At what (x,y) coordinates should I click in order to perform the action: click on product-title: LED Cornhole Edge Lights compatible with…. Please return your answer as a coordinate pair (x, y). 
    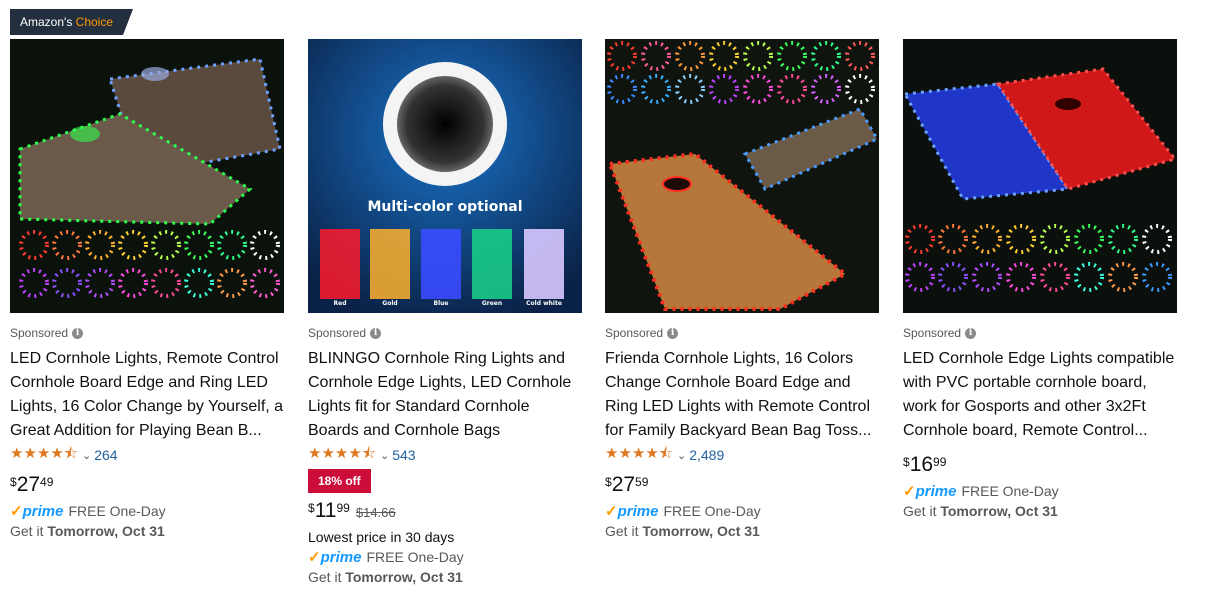
    Looking at the image, I should click on (1040, 395).